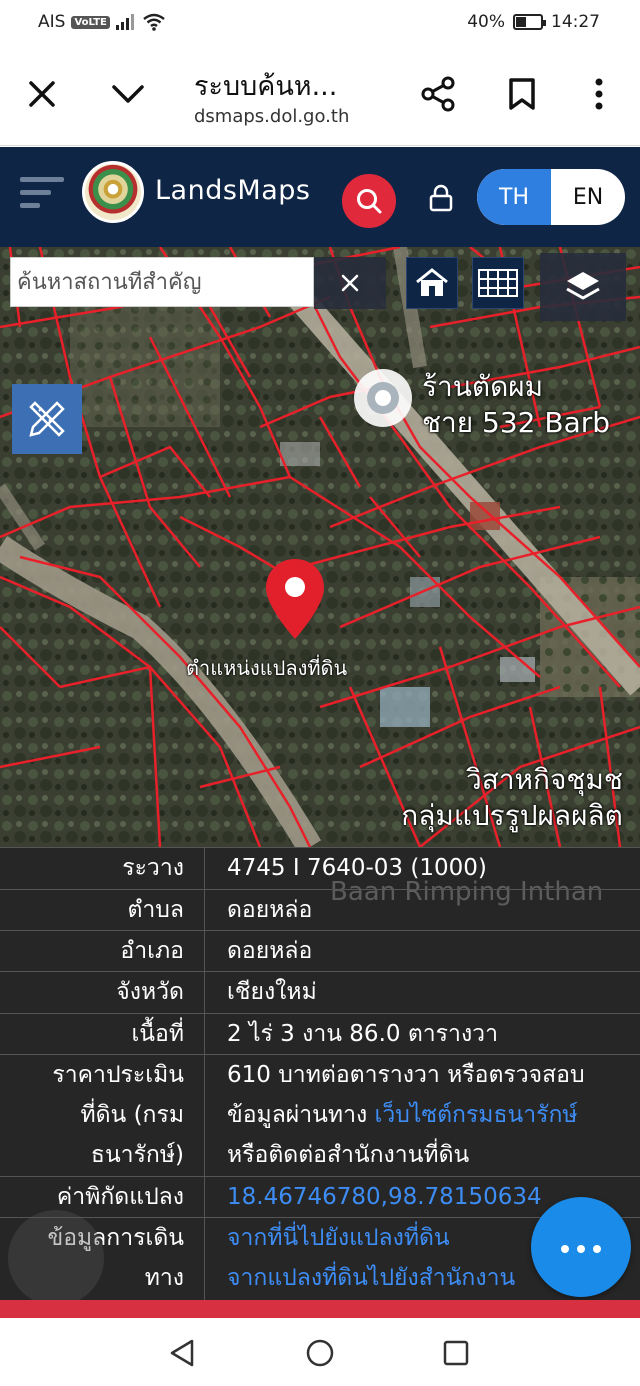 The height and width of the screenshot is (1386, 640). I want to click on poi2-label: วิสาหกิจชุมช กลุ่มแปรรูปผลผลิต, so click(500, 798).